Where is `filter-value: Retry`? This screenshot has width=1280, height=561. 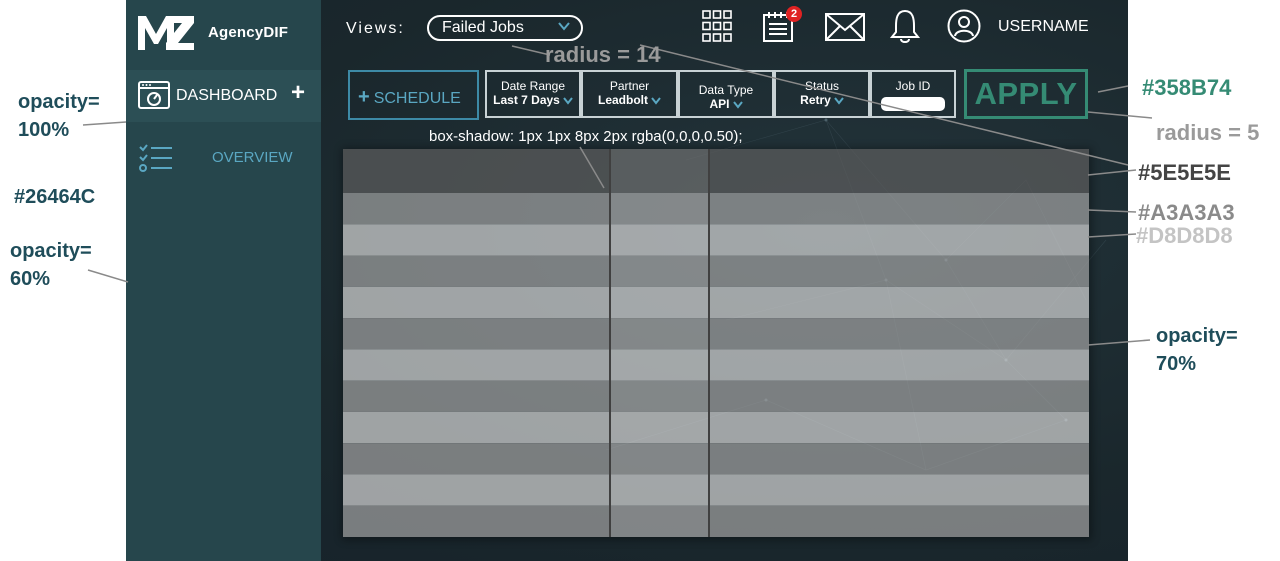 filter-value: Retry is located at coordinates (815, 100).